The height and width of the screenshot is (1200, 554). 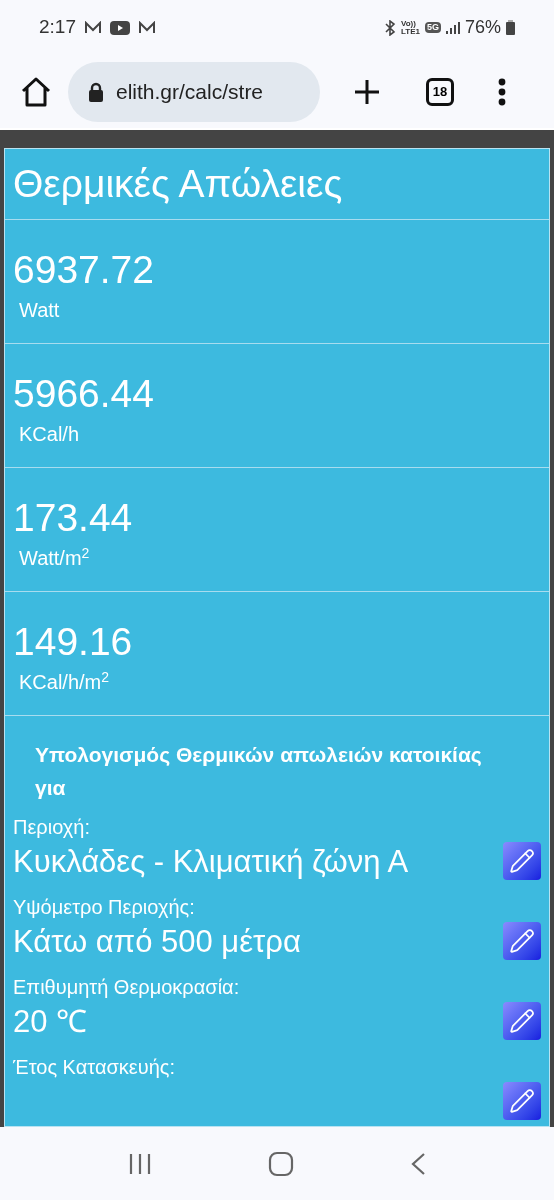 I want to click on result-unit: KCal/h, so click(x=50, y=434).